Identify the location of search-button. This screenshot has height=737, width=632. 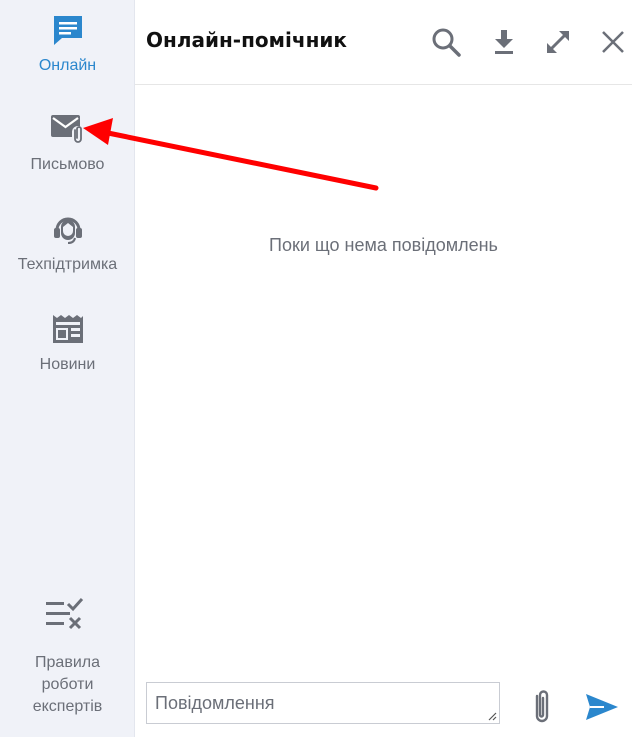
(446, 42).